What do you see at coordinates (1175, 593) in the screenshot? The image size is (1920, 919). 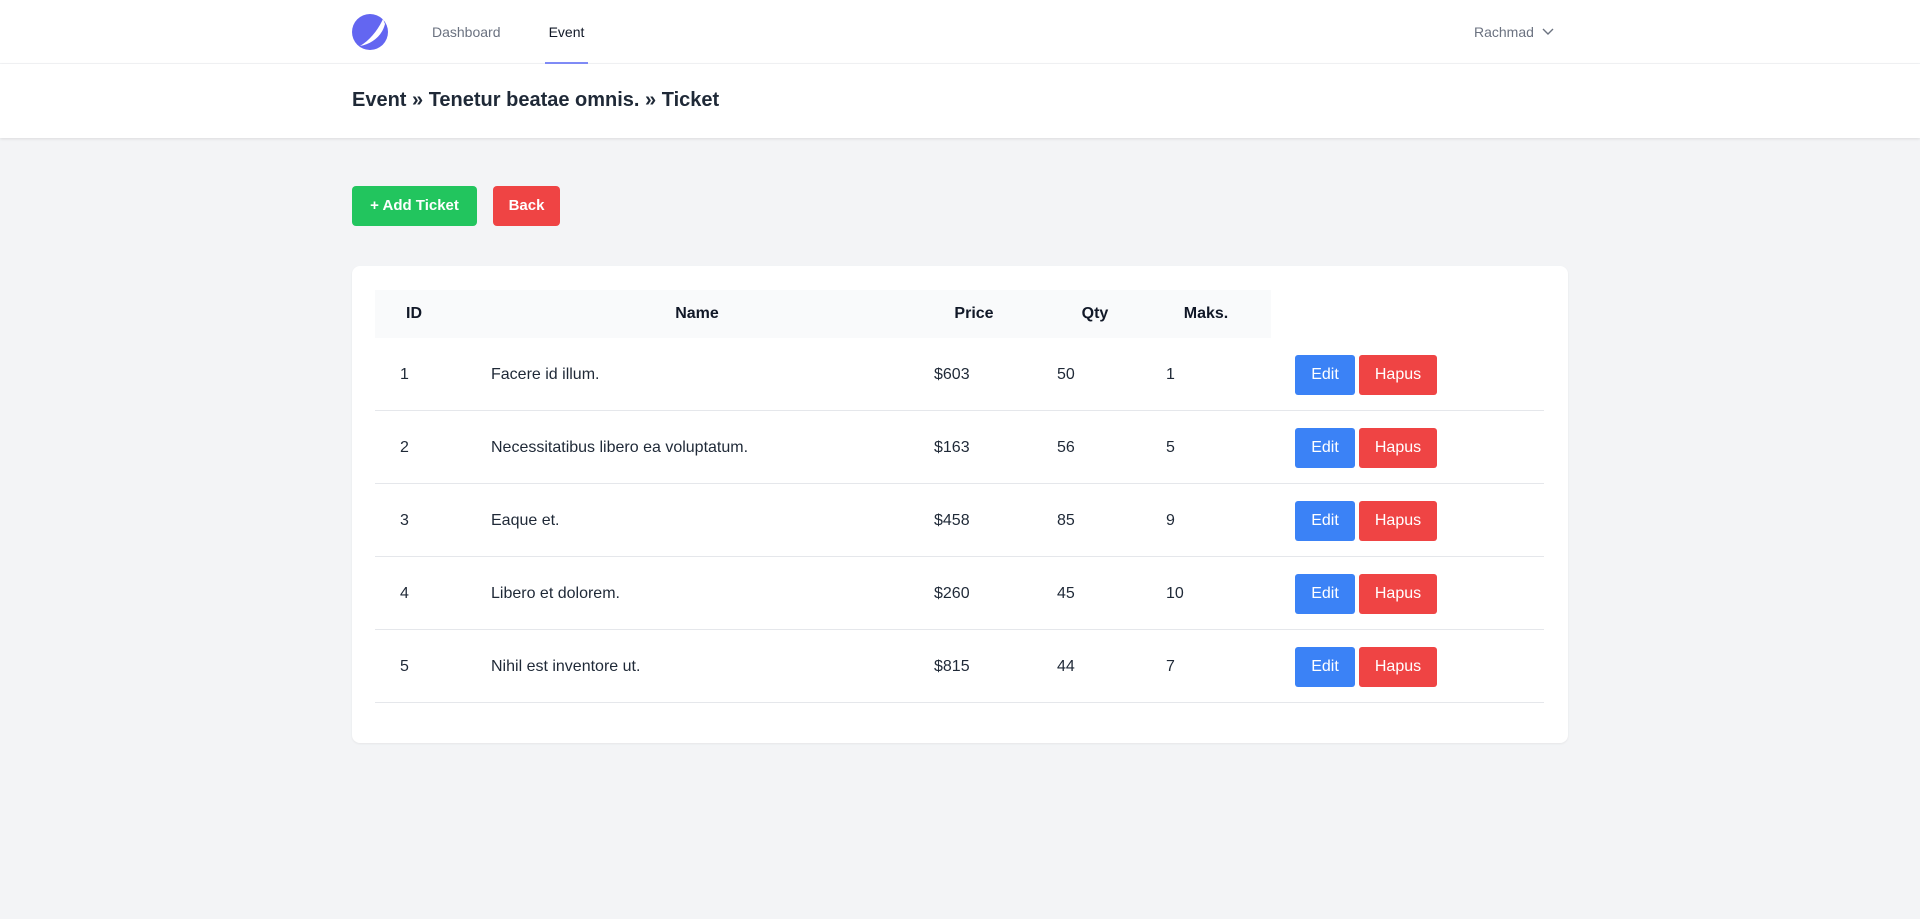 I see `cell-maks: 10` at bounding box center [1175, 593].